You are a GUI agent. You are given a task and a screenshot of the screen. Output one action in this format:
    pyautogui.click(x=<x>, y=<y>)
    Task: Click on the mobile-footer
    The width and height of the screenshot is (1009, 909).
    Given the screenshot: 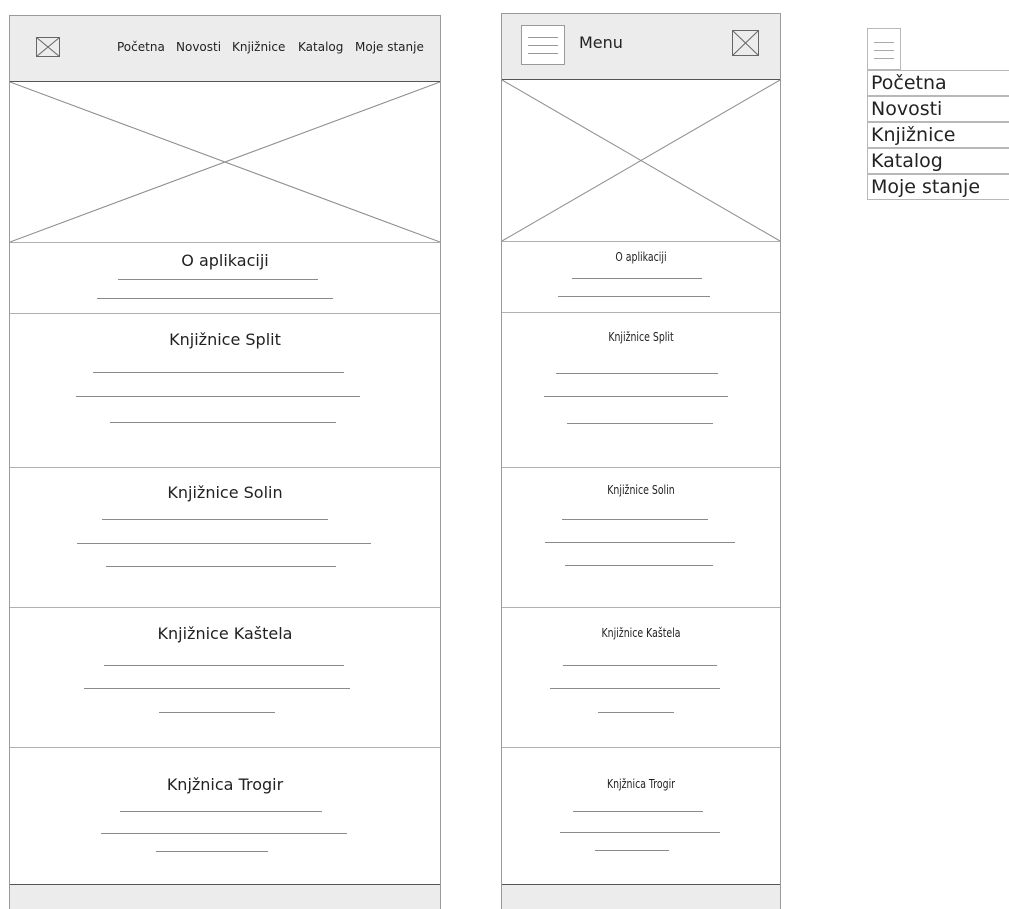 What is the action you would take?
    pyautogui.click(x=641, y=896)
    